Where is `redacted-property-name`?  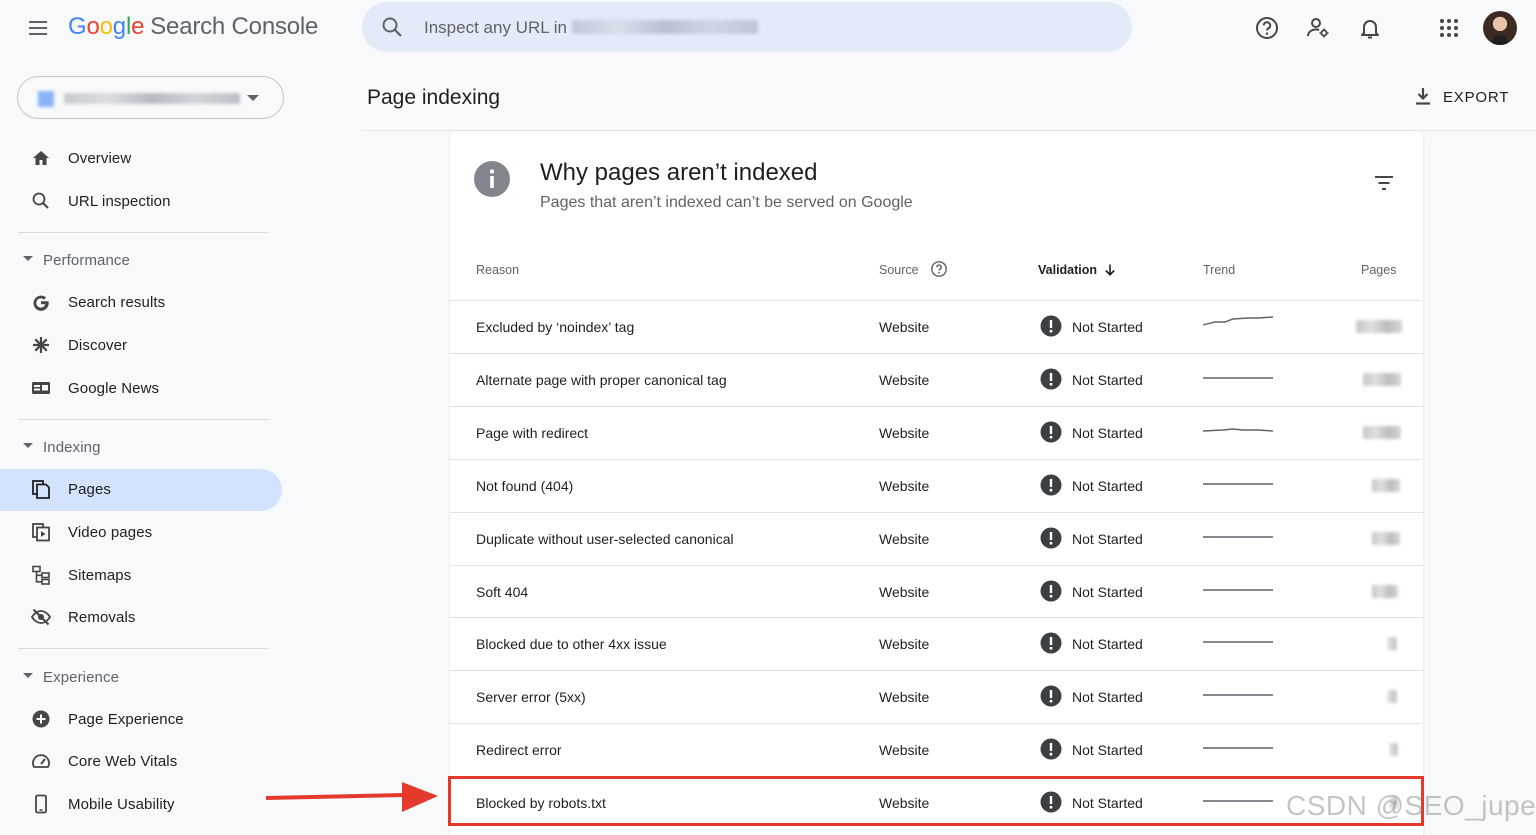
redacted-property-name is located at coordinates (665, 27).